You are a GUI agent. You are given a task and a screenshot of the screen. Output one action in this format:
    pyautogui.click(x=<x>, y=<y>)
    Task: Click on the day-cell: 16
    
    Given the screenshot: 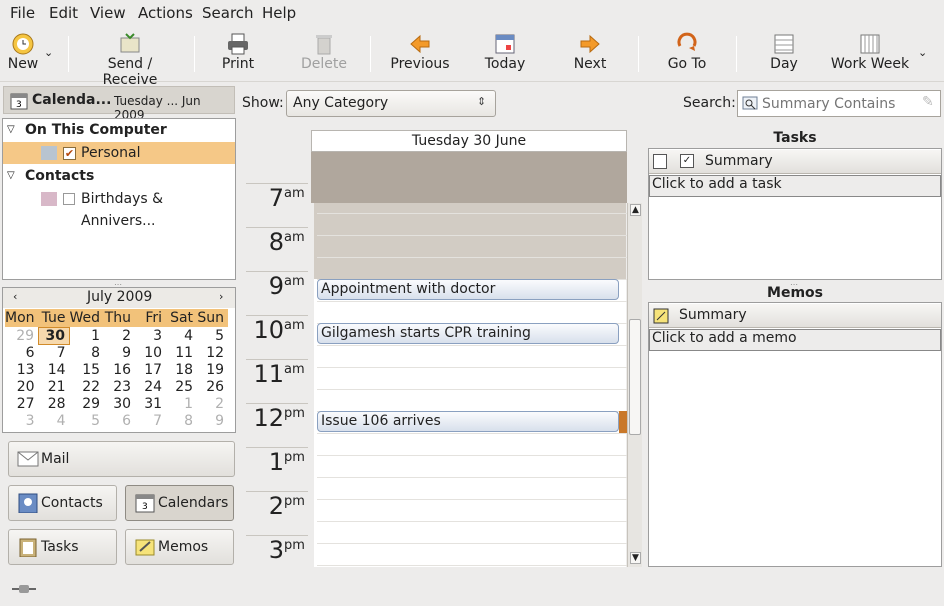 What is the action you would take?
    pyautogui.click(x=119, y=369)
    